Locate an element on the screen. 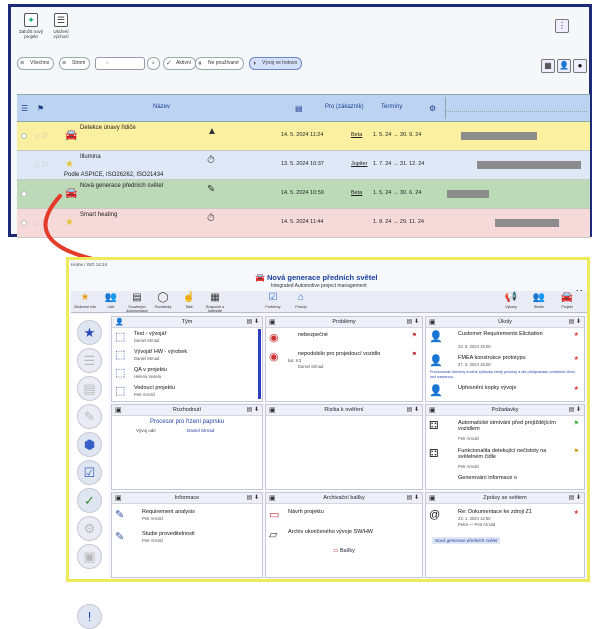 This screenshot has width=600, height=629. toolbar-progress: ⌂ Postup is located at coordinates (301, 300).